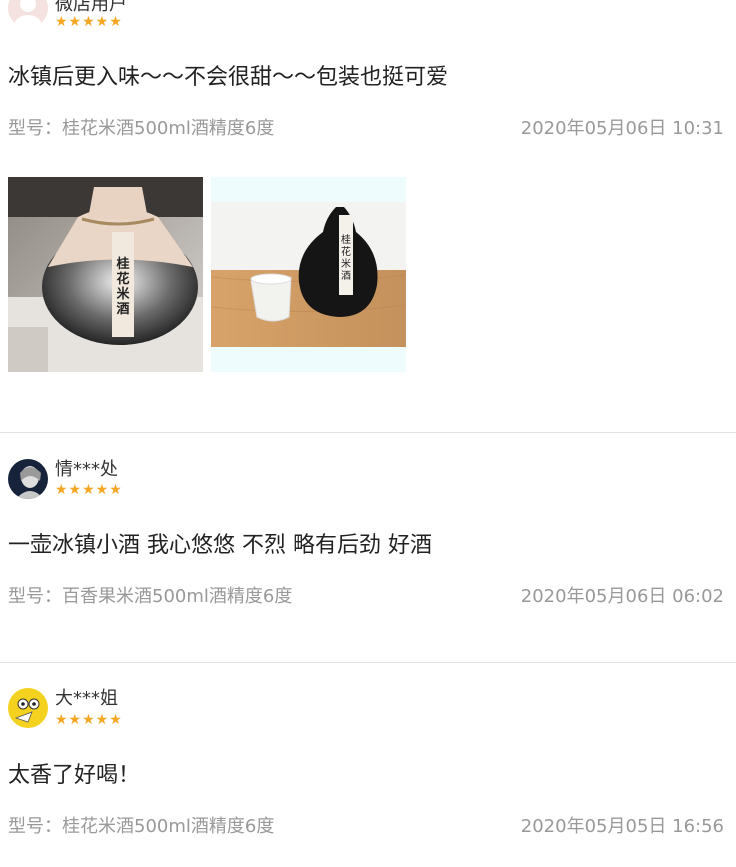 This screenshot has width=736, height=867. What do you see at coordinates (150, 596) in the screenshot?
I see `product-model: 型号：百香果米酒500ml酒精度6度` at bounding box center [150, 596].